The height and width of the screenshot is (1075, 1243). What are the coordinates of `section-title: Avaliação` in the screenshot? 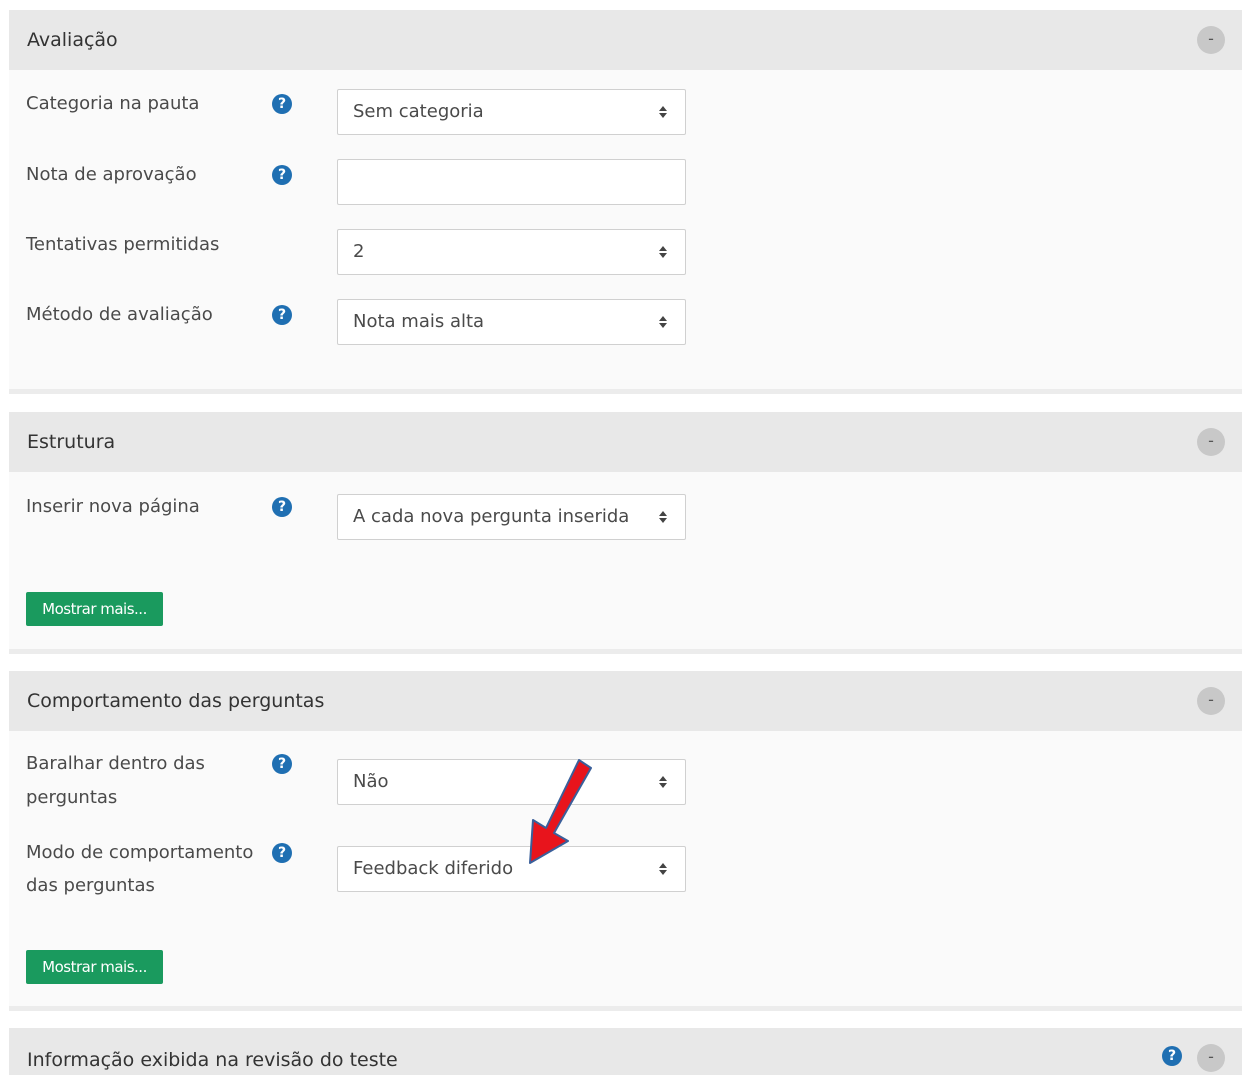 It's located at (72, 40).